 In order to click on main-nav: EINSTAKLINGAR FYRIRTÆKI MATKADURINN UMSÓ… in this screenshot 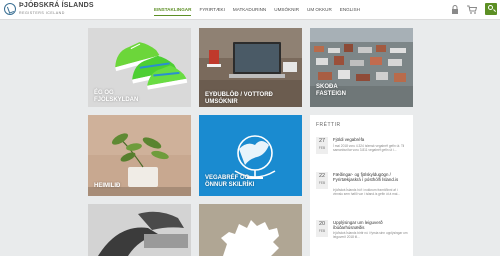, I will do `click(261, 11)`.